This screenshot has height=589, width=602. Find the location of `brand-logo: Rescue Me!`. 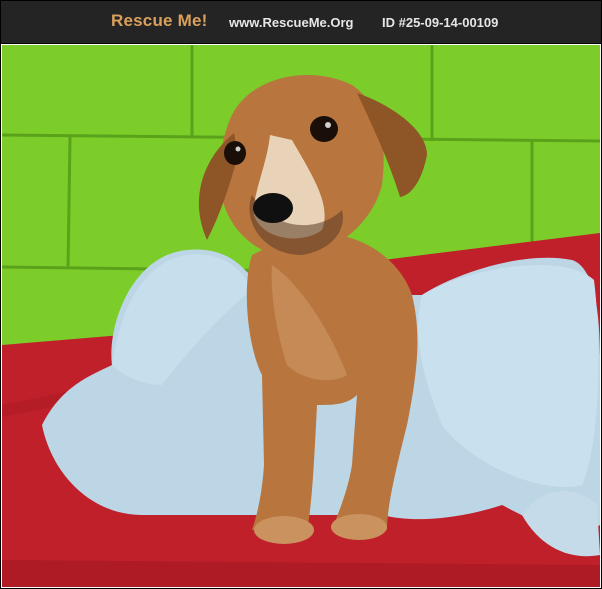

brand-logo: Rescue Me! is located at coordinates (159, 21).